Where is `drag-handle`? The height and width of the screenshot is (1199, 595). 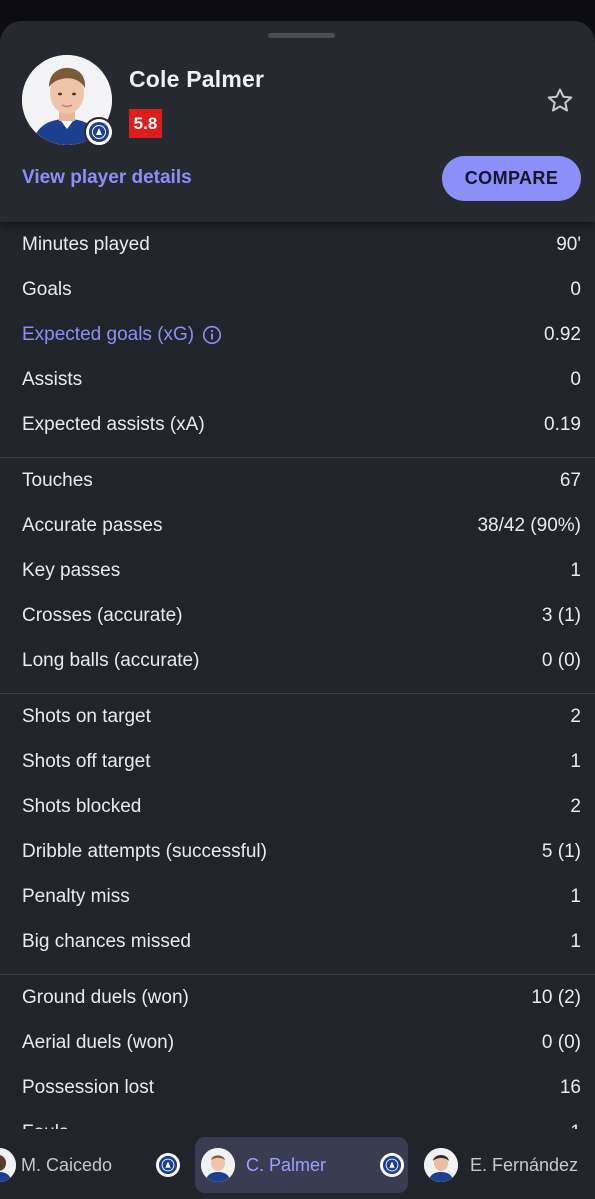
drag-handle is located at coordinates (301, 35).